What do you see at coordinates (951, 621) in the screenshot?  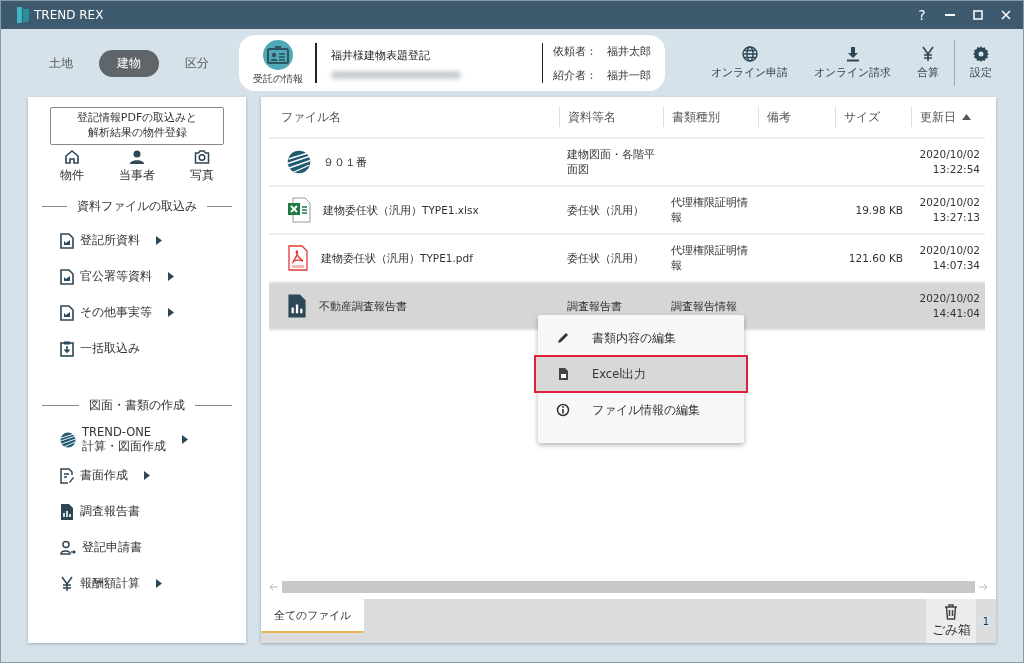 I see `trash-button: ごみ箱` at bounding box center [951, 621].